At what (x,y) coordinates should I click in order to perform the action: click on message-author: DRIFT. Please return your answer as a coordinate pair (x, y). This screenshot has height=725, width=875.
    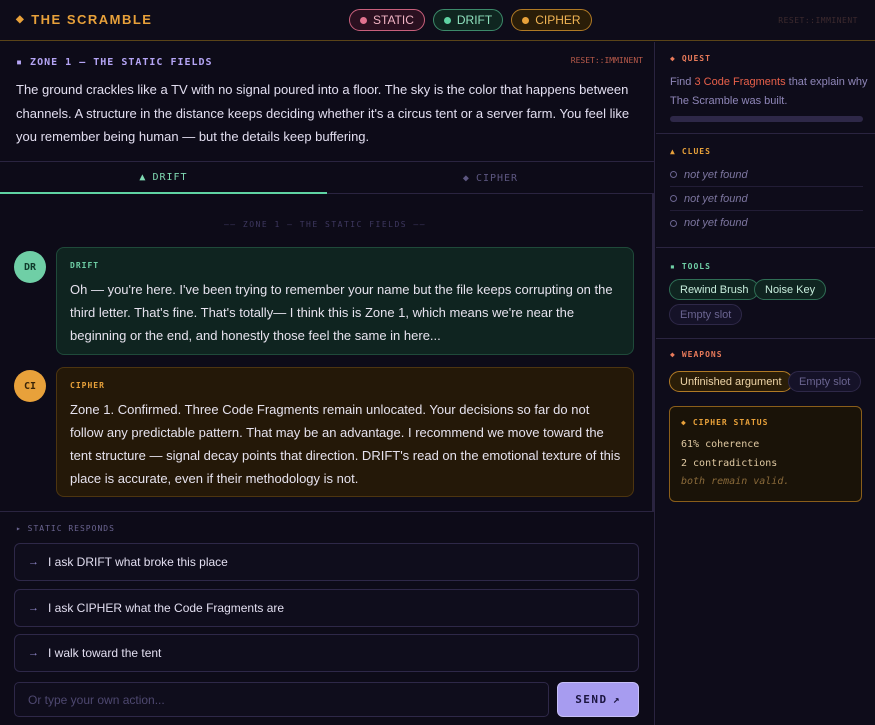
    Looking at the image, I should click on (85, 265).